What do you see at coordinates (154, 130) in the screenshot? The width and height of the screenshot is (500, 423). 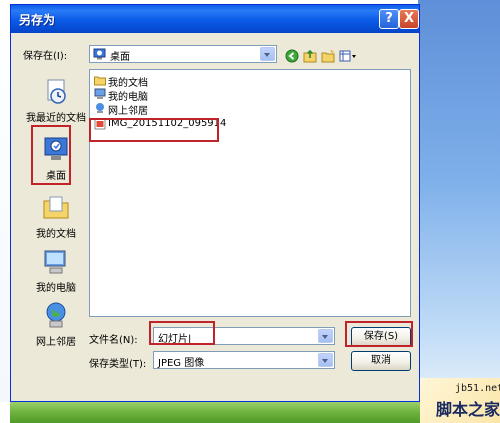 I see `highlight-file` at bounding box center [154, 130].